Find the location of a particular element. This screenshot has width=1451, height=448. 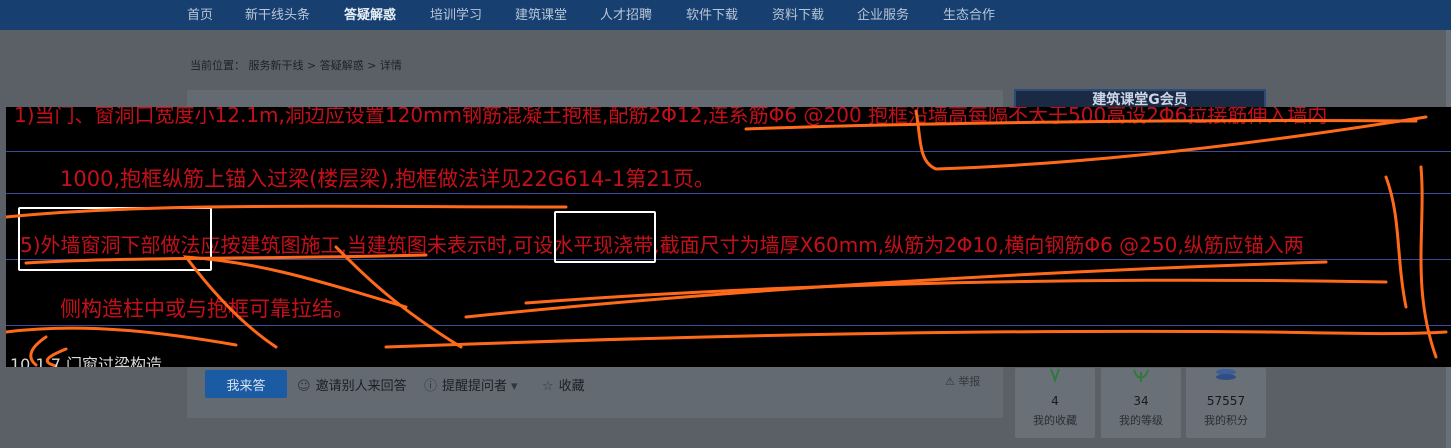

nav-ecosystem: 生态合作 is located at coordinates (969, 13).